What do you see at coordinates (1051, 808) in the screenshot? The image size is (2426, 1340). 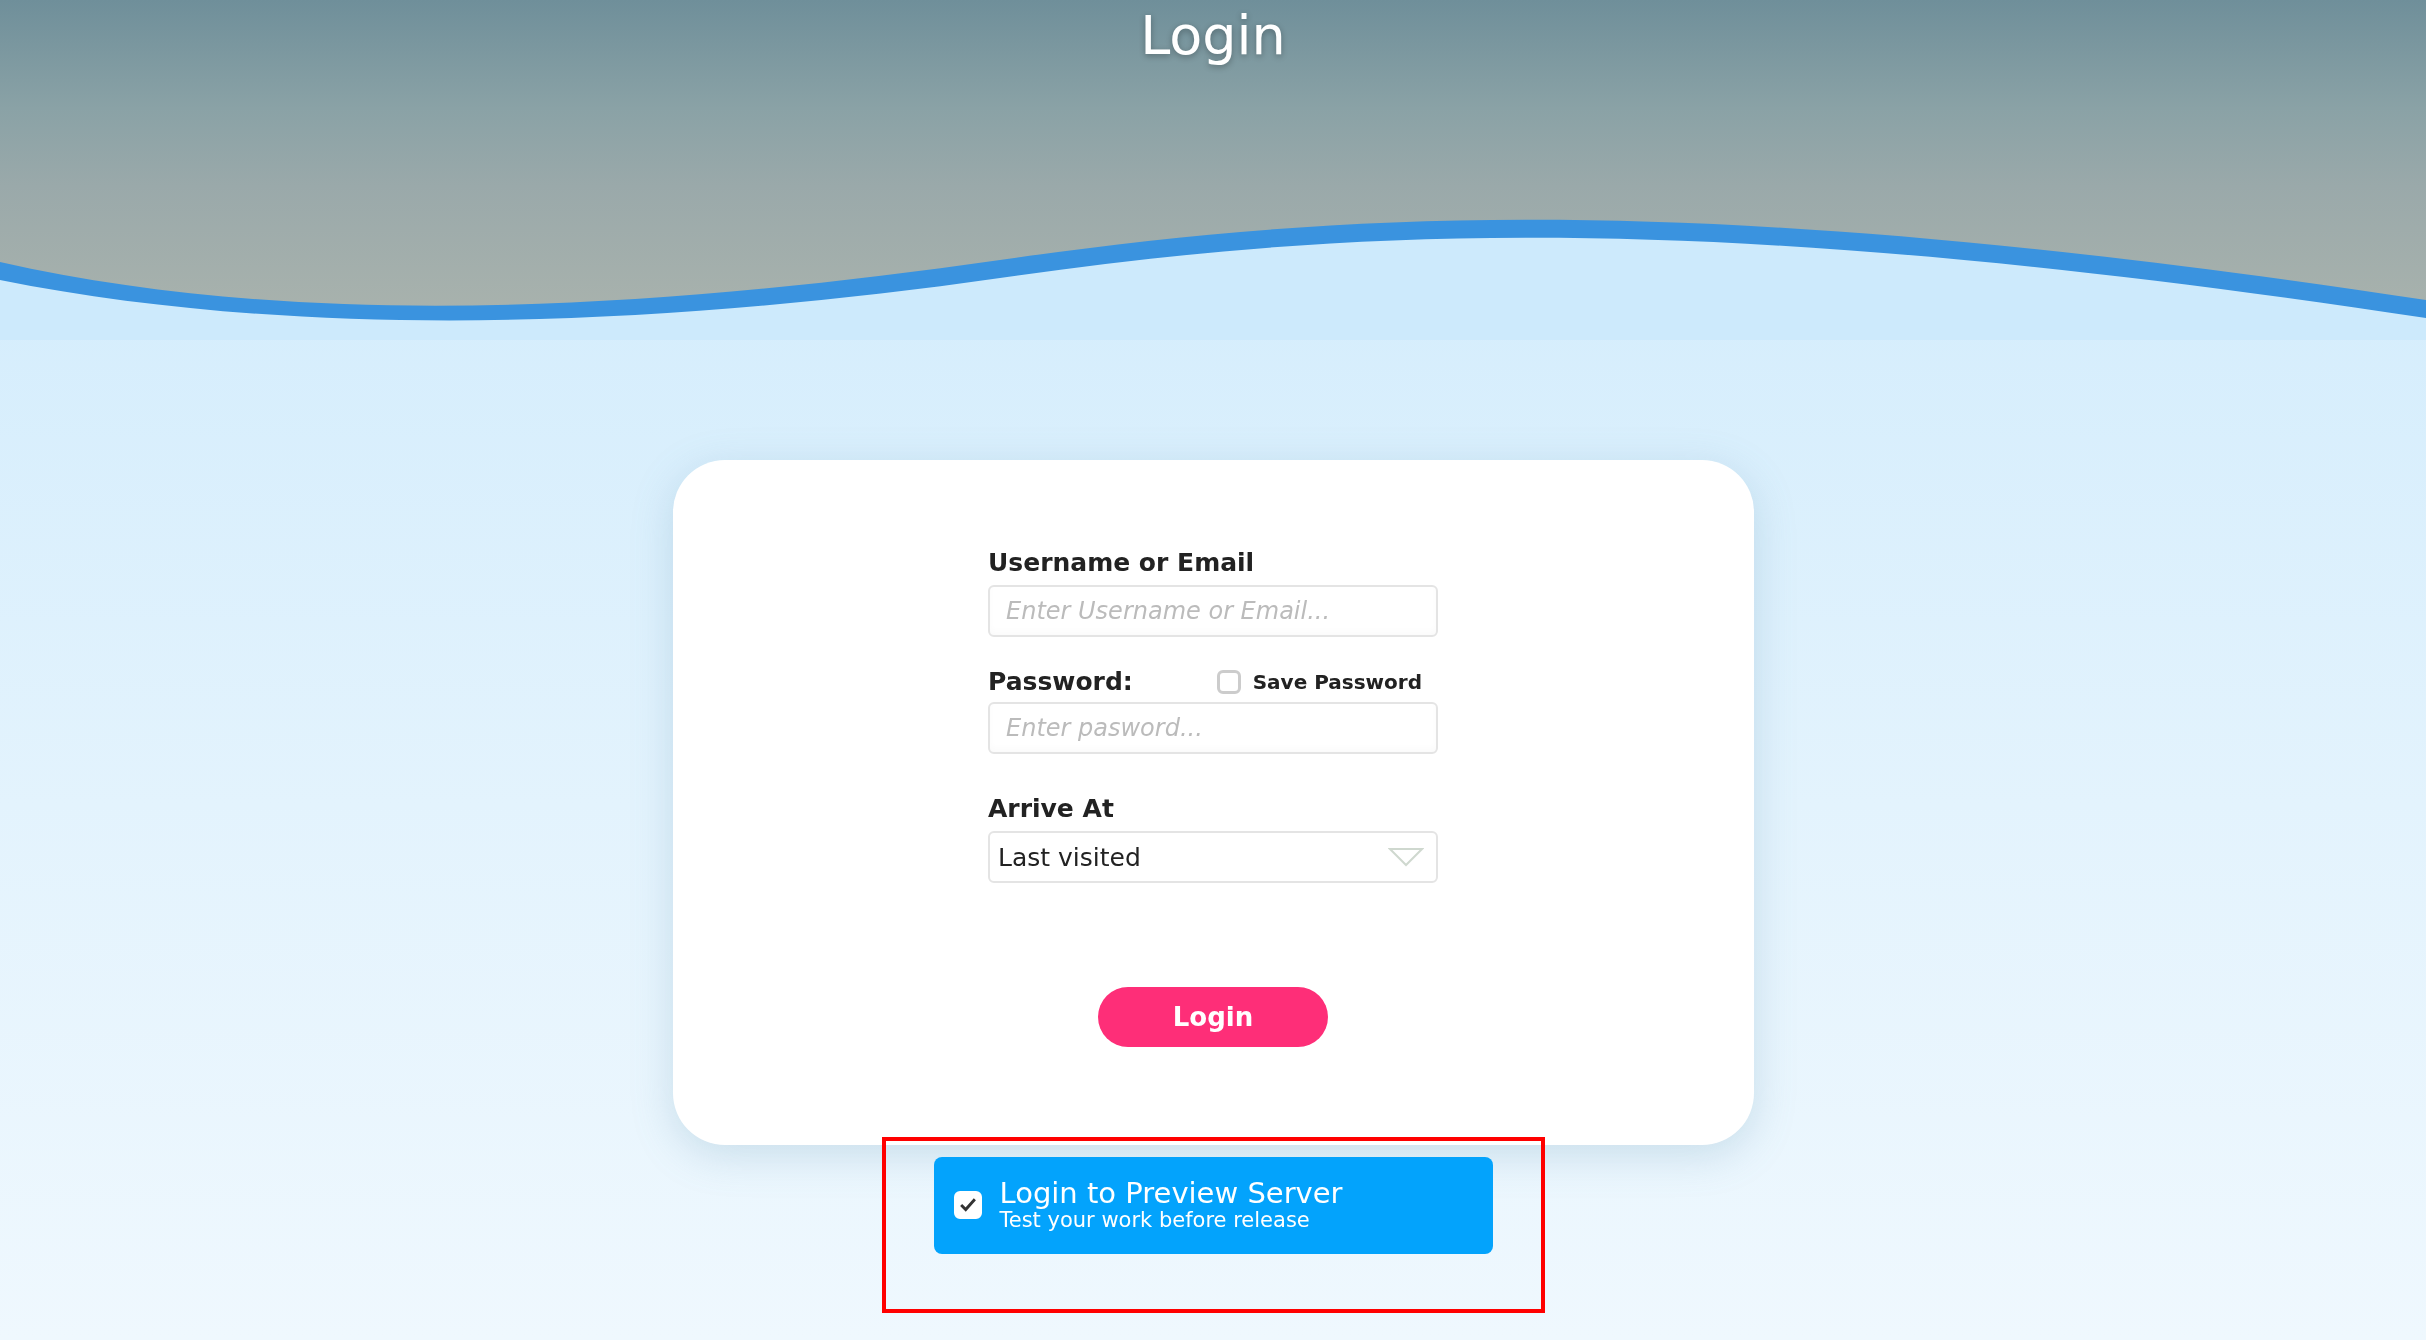 I see `field-label: Arrive At` at bounding box center [1051, 808].